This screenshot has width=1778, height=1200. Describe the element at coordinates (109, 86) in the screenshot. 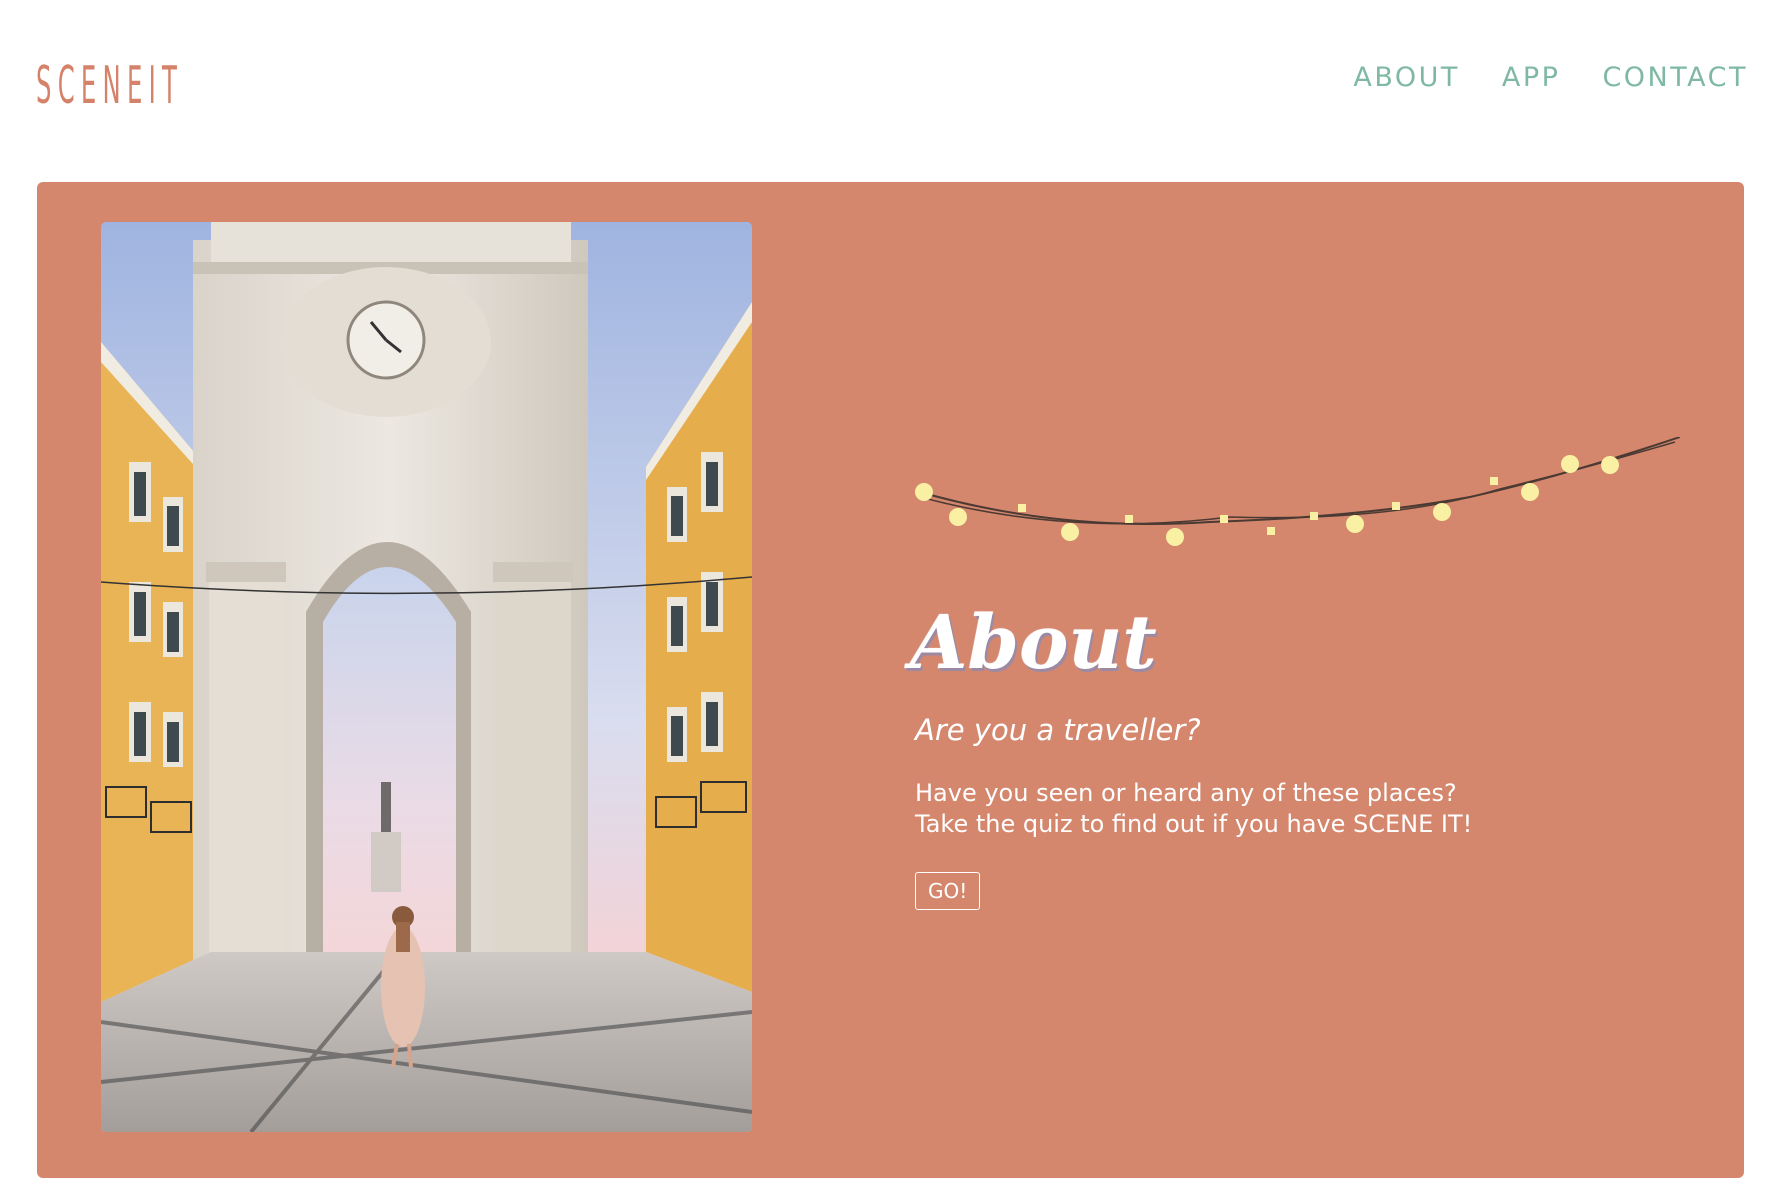

I see `logo: SCENEIT` at that location.